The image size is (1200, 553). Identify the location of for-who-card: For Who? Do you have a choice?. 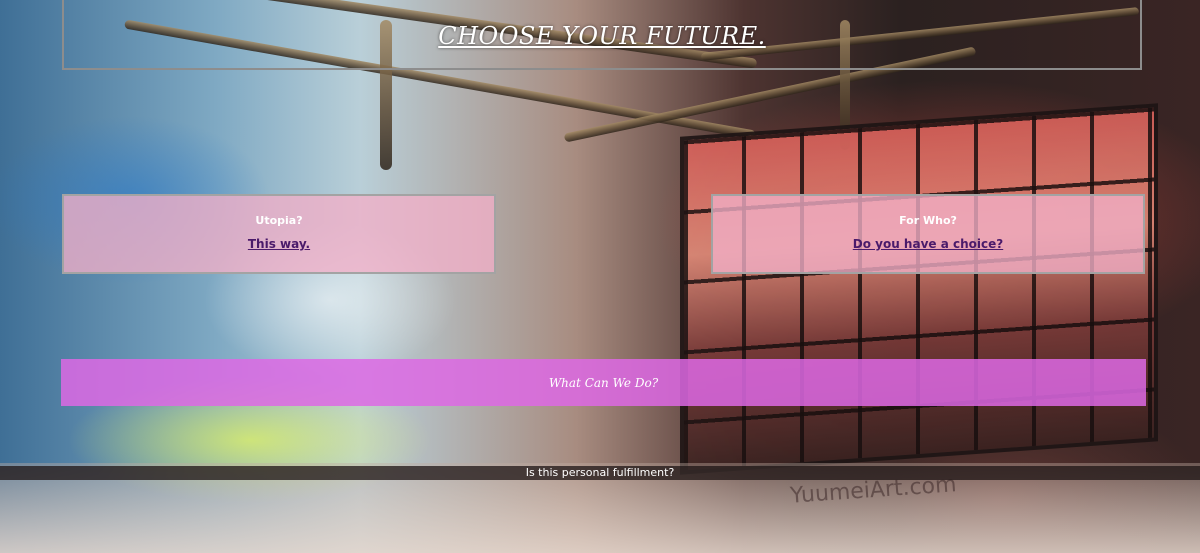
(928, 234).